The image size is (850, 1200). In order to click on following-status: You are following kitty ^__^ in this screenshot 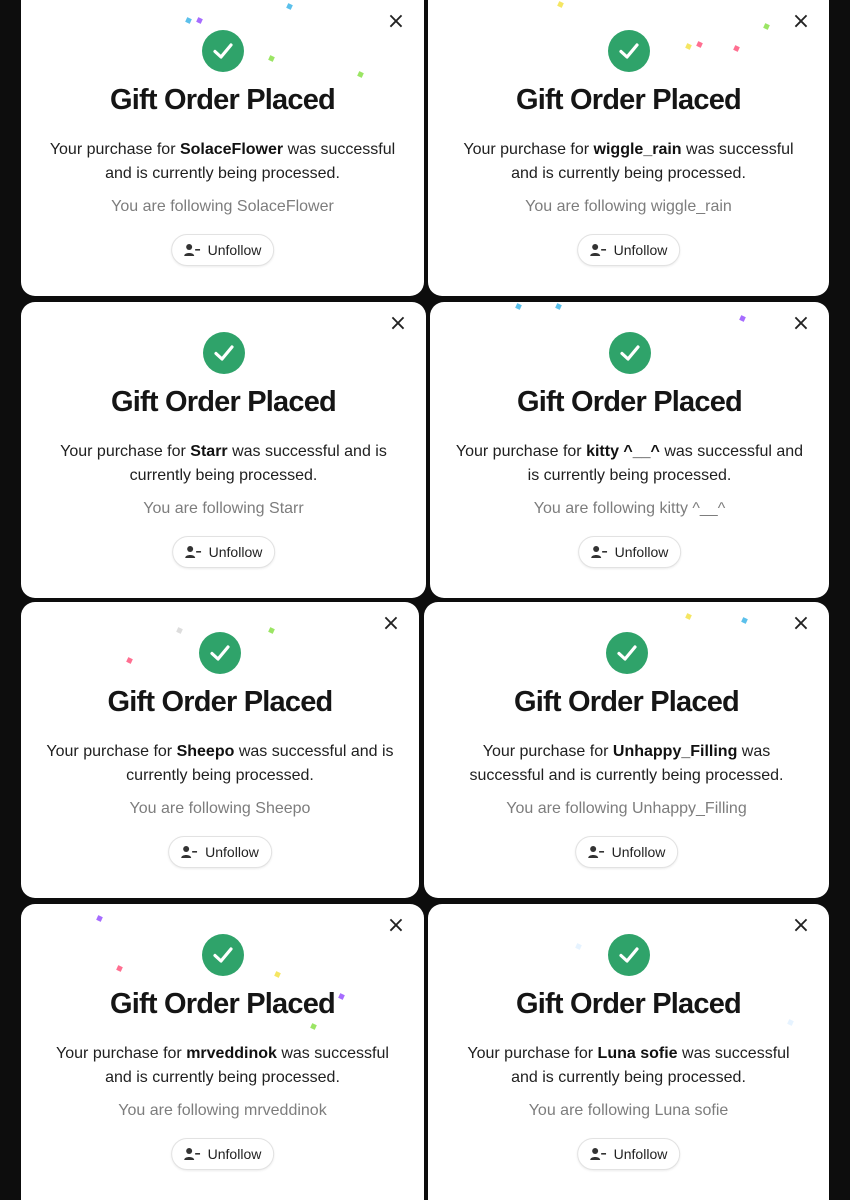, I will do `click(629, 508)`.